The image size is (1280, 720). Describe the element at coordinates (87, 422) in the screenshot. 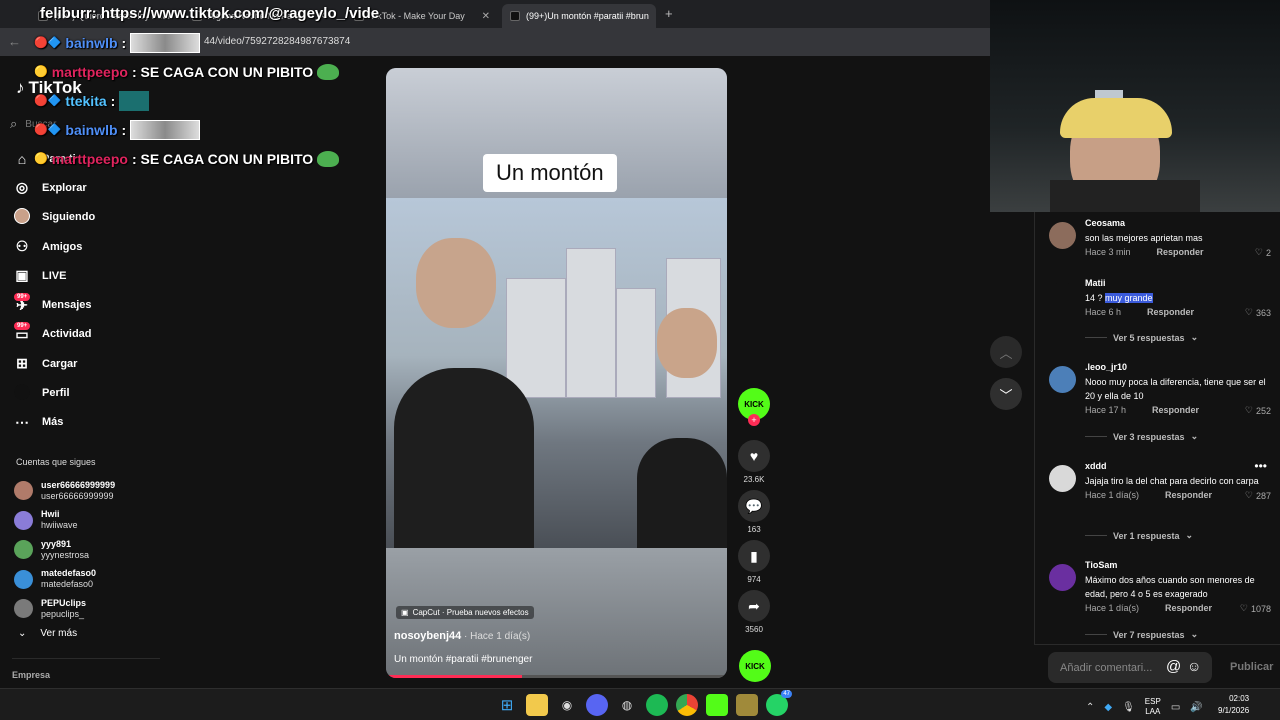

I see `sidebar-item-mas: ⋯ Más` at that location.